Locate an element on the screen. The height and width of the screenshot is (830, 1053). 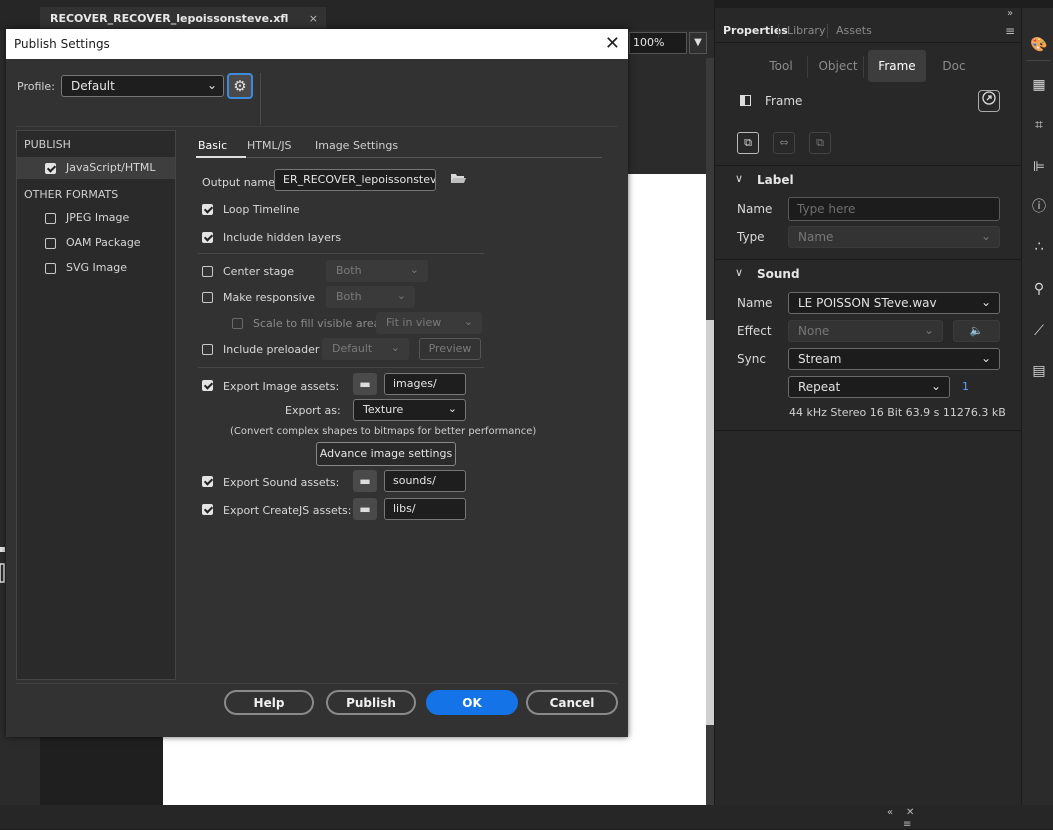
segment-frame: Frame is located at coordinates (897, 66).